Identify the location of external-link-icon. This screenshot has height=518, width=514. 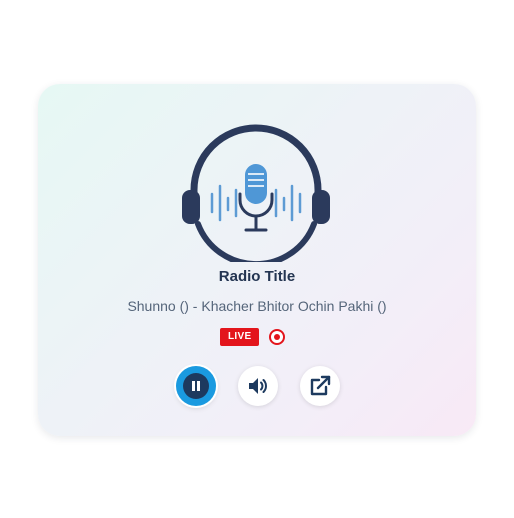
(320, 385).